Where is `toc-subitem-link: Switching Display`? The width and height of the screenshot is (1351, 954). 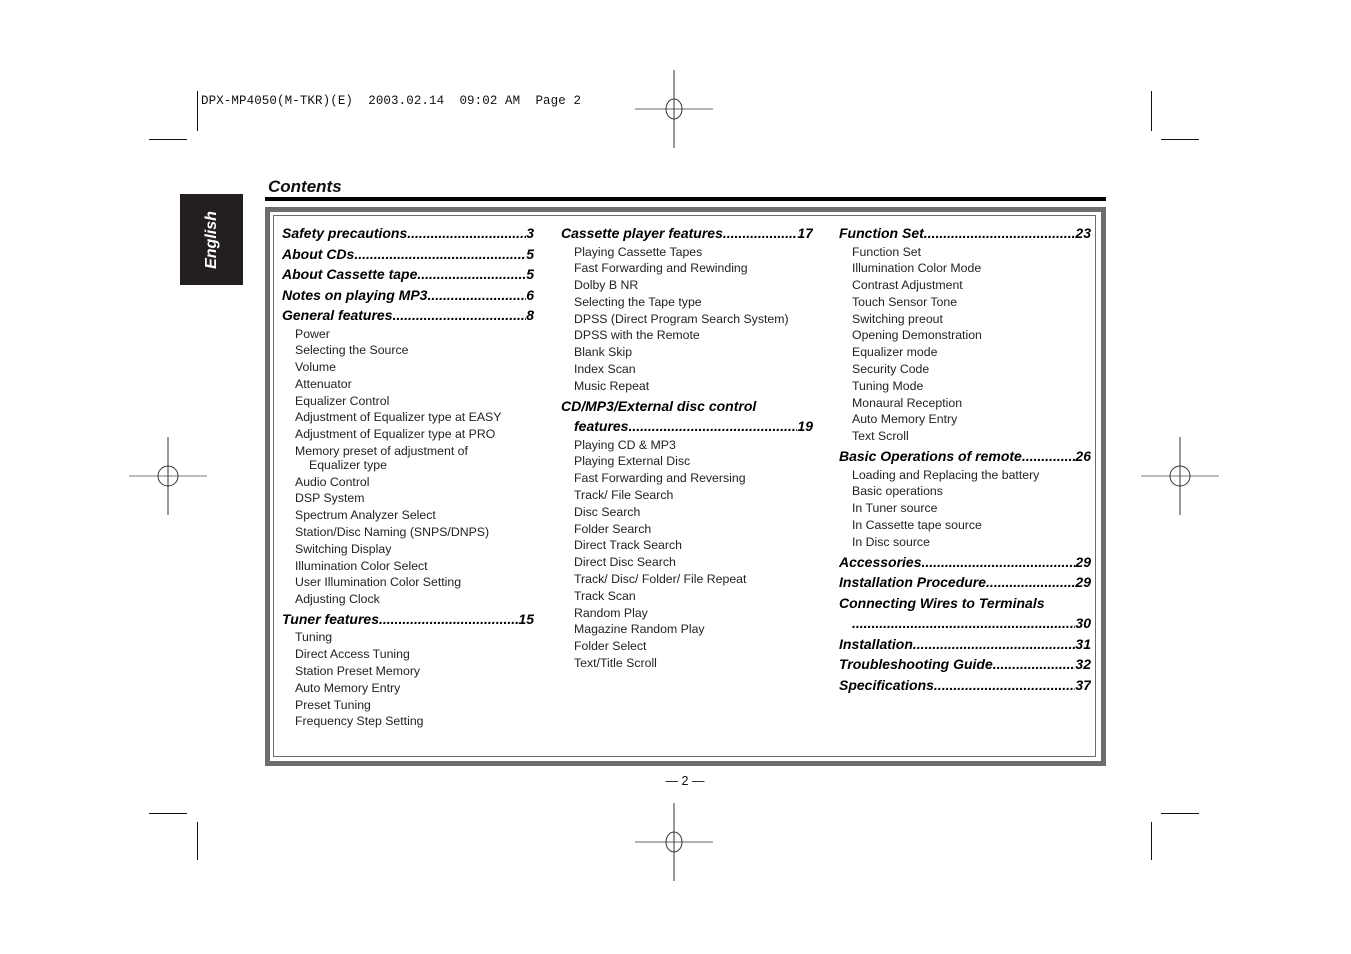 toc-subitem-link: Switching Display is located at coordinates (408, 549).